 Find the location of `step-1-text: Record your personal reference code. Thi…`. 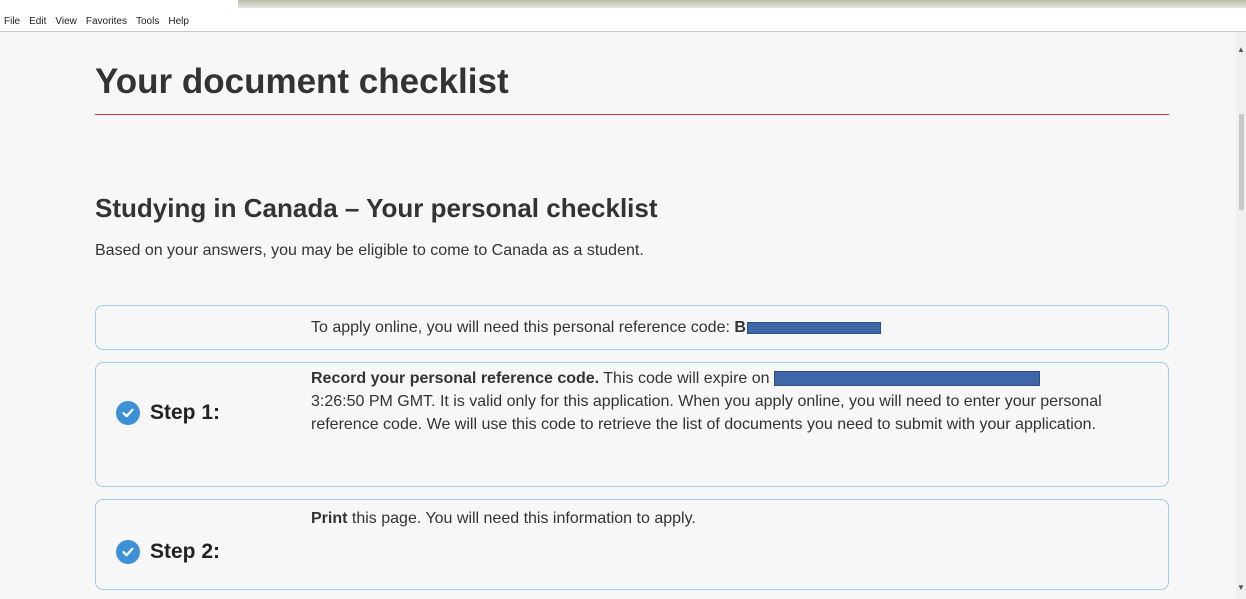

step-1-text: Record your personal reference code. Thi… is located at coordinates (711, 401).